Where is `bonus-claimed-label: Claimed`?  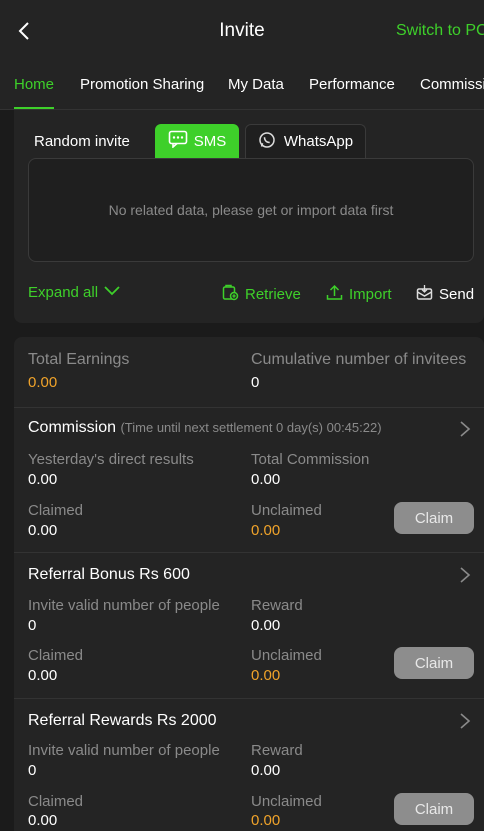
bonus-claimed-label: Claimed is located at coordinates (56, 655).